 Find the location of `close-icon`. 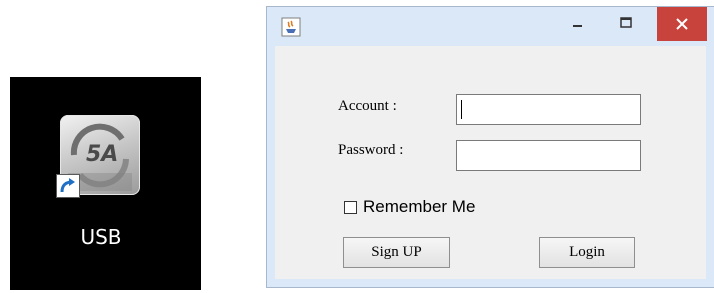

close-icon is located at coordinates (682, 24).